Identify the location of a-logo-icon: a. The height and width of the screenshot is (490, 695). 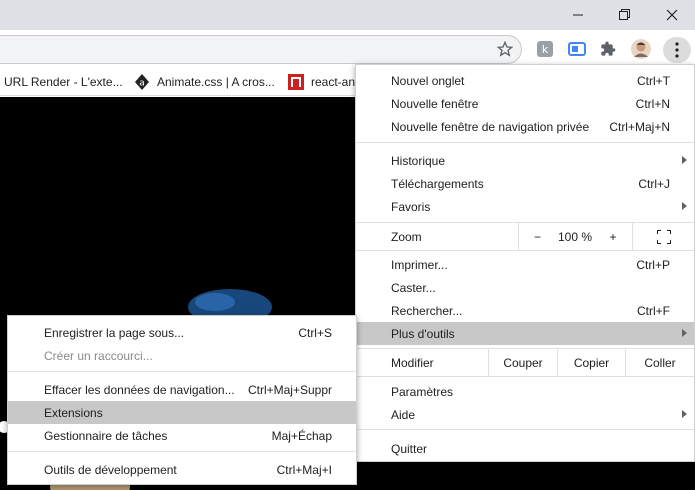
(142, 82).